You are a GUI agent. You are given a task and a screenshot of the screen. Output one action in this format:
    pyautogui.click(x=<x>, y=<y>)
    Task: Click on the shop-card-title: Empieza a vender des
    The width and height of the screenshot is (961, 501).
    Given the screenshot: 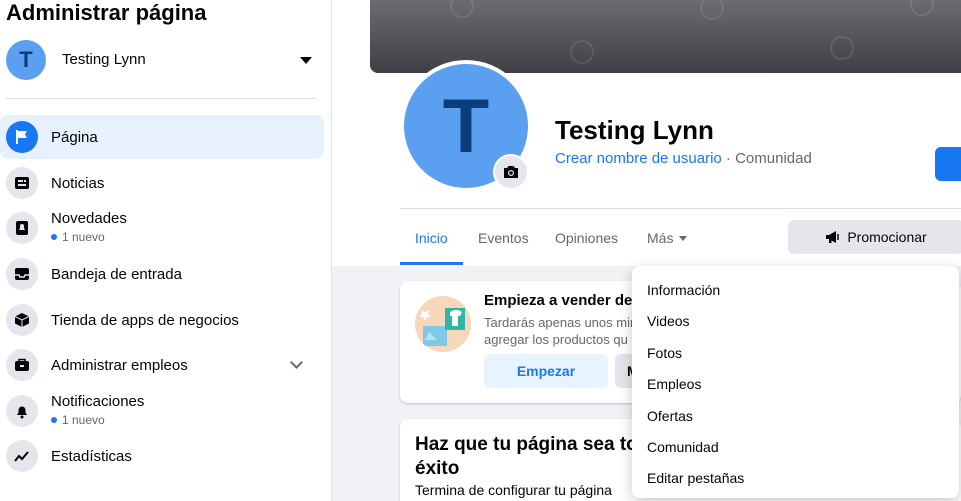 What is the action you would take?
    pyautogui.click(x=562, y=300)
    